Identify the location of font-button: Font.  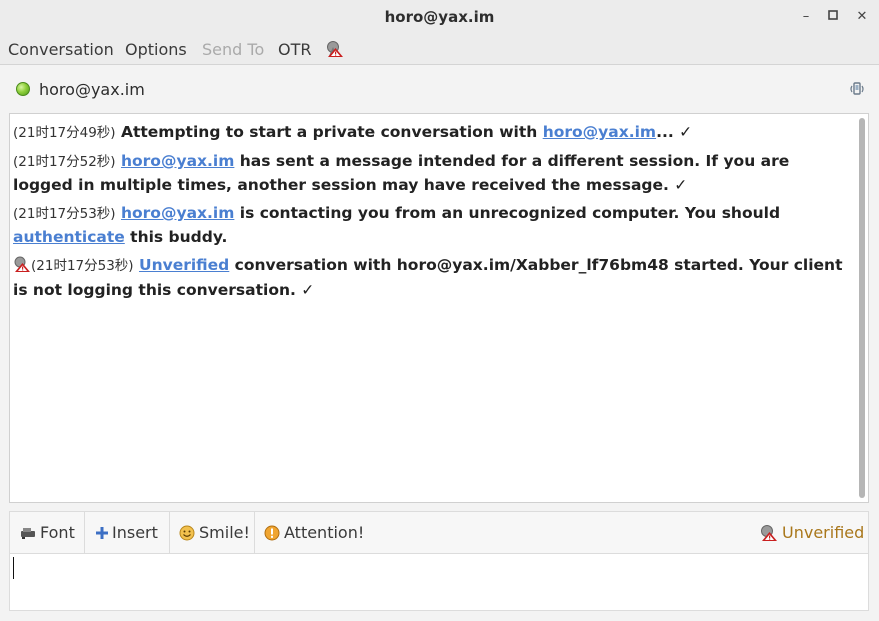
(47, 532).